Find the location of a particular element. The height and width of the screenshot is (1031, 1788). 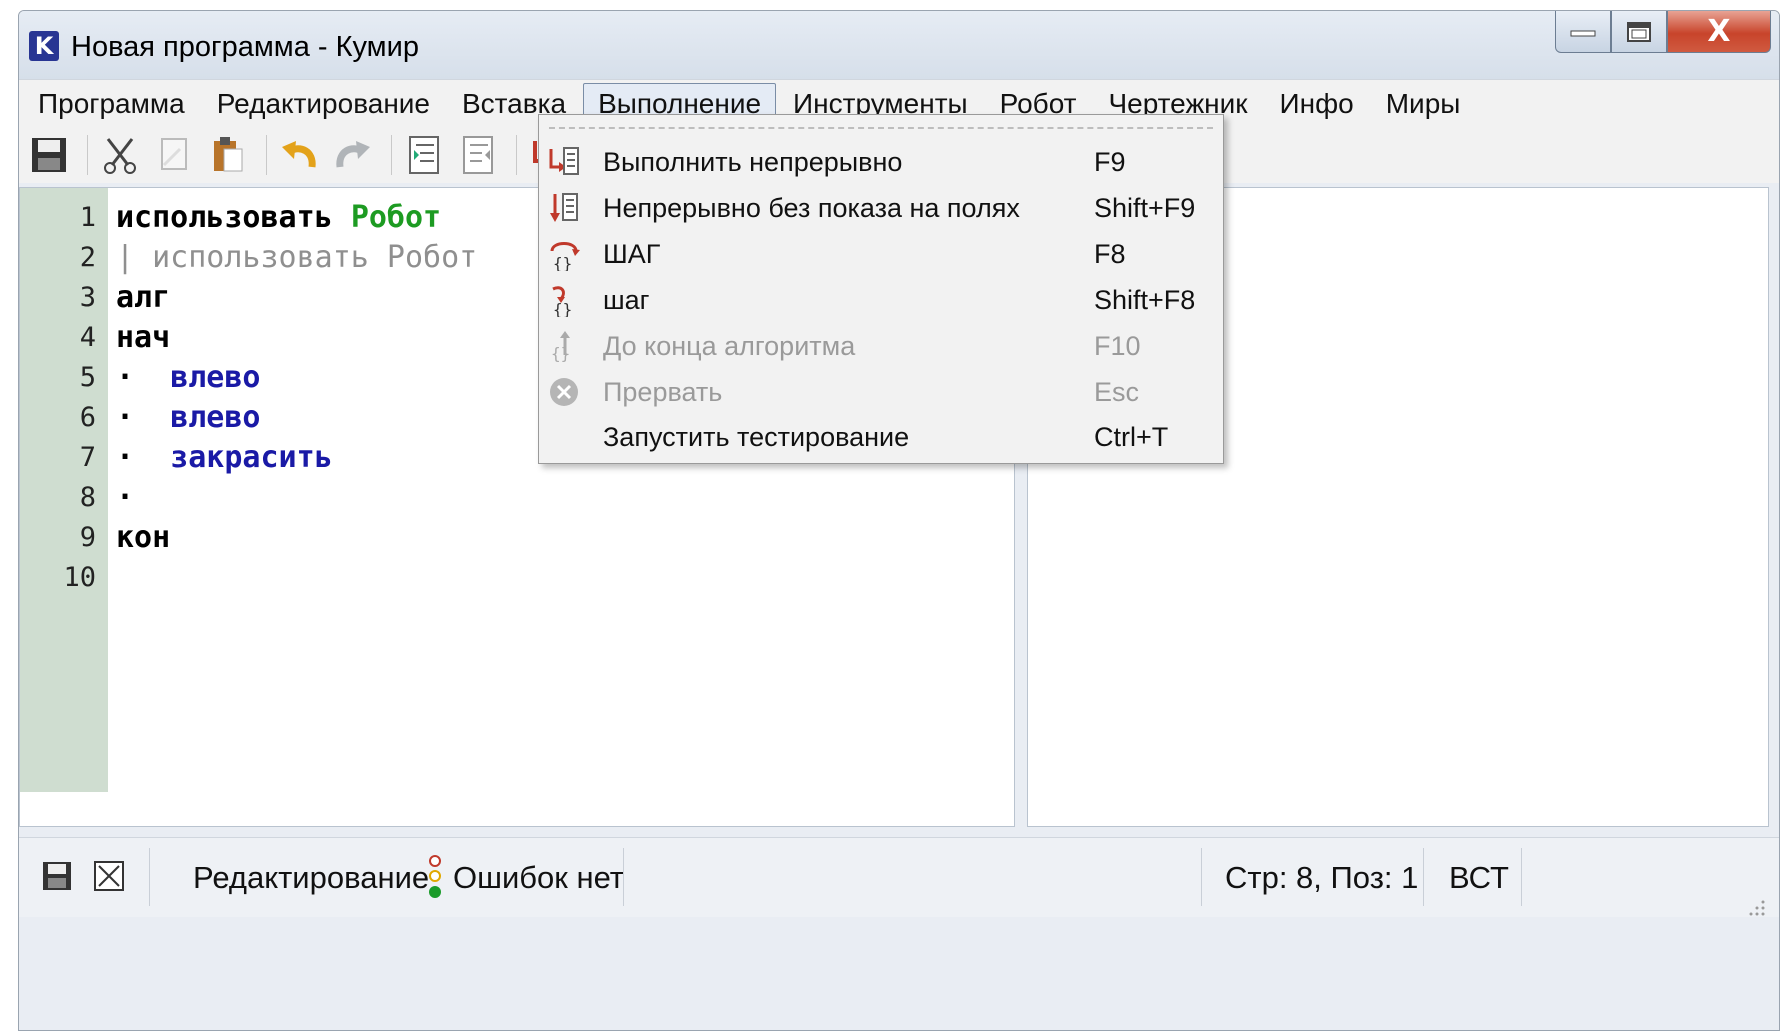

status-mode: Редактирование is located at coordinates (311, 877).